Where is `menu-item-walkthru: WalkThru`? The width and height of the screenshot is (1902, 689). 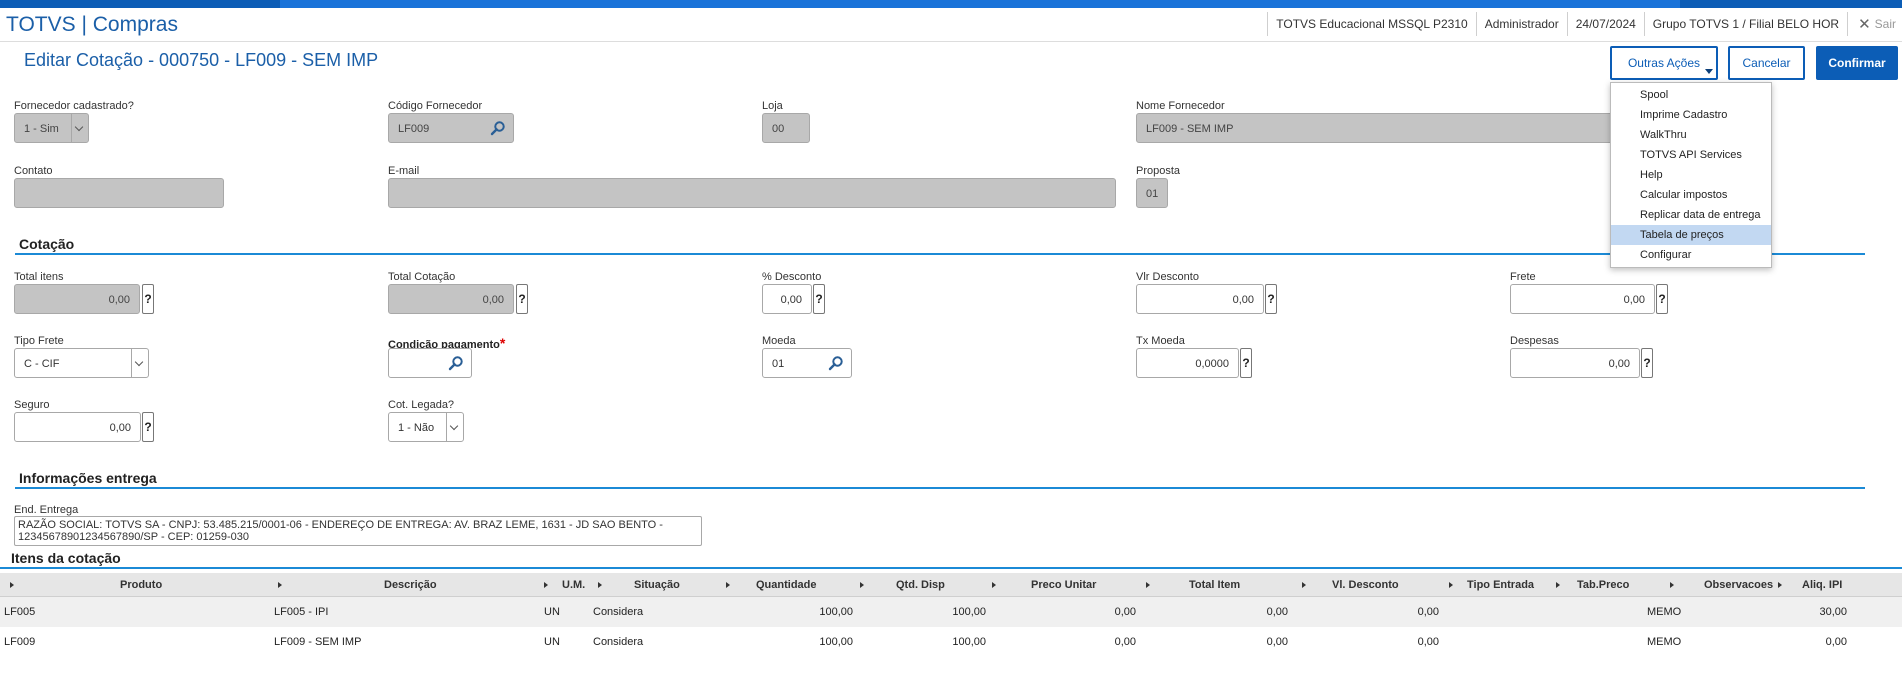 menu-item-walkthru: WalkThru is located at coordinates (1691, 135).